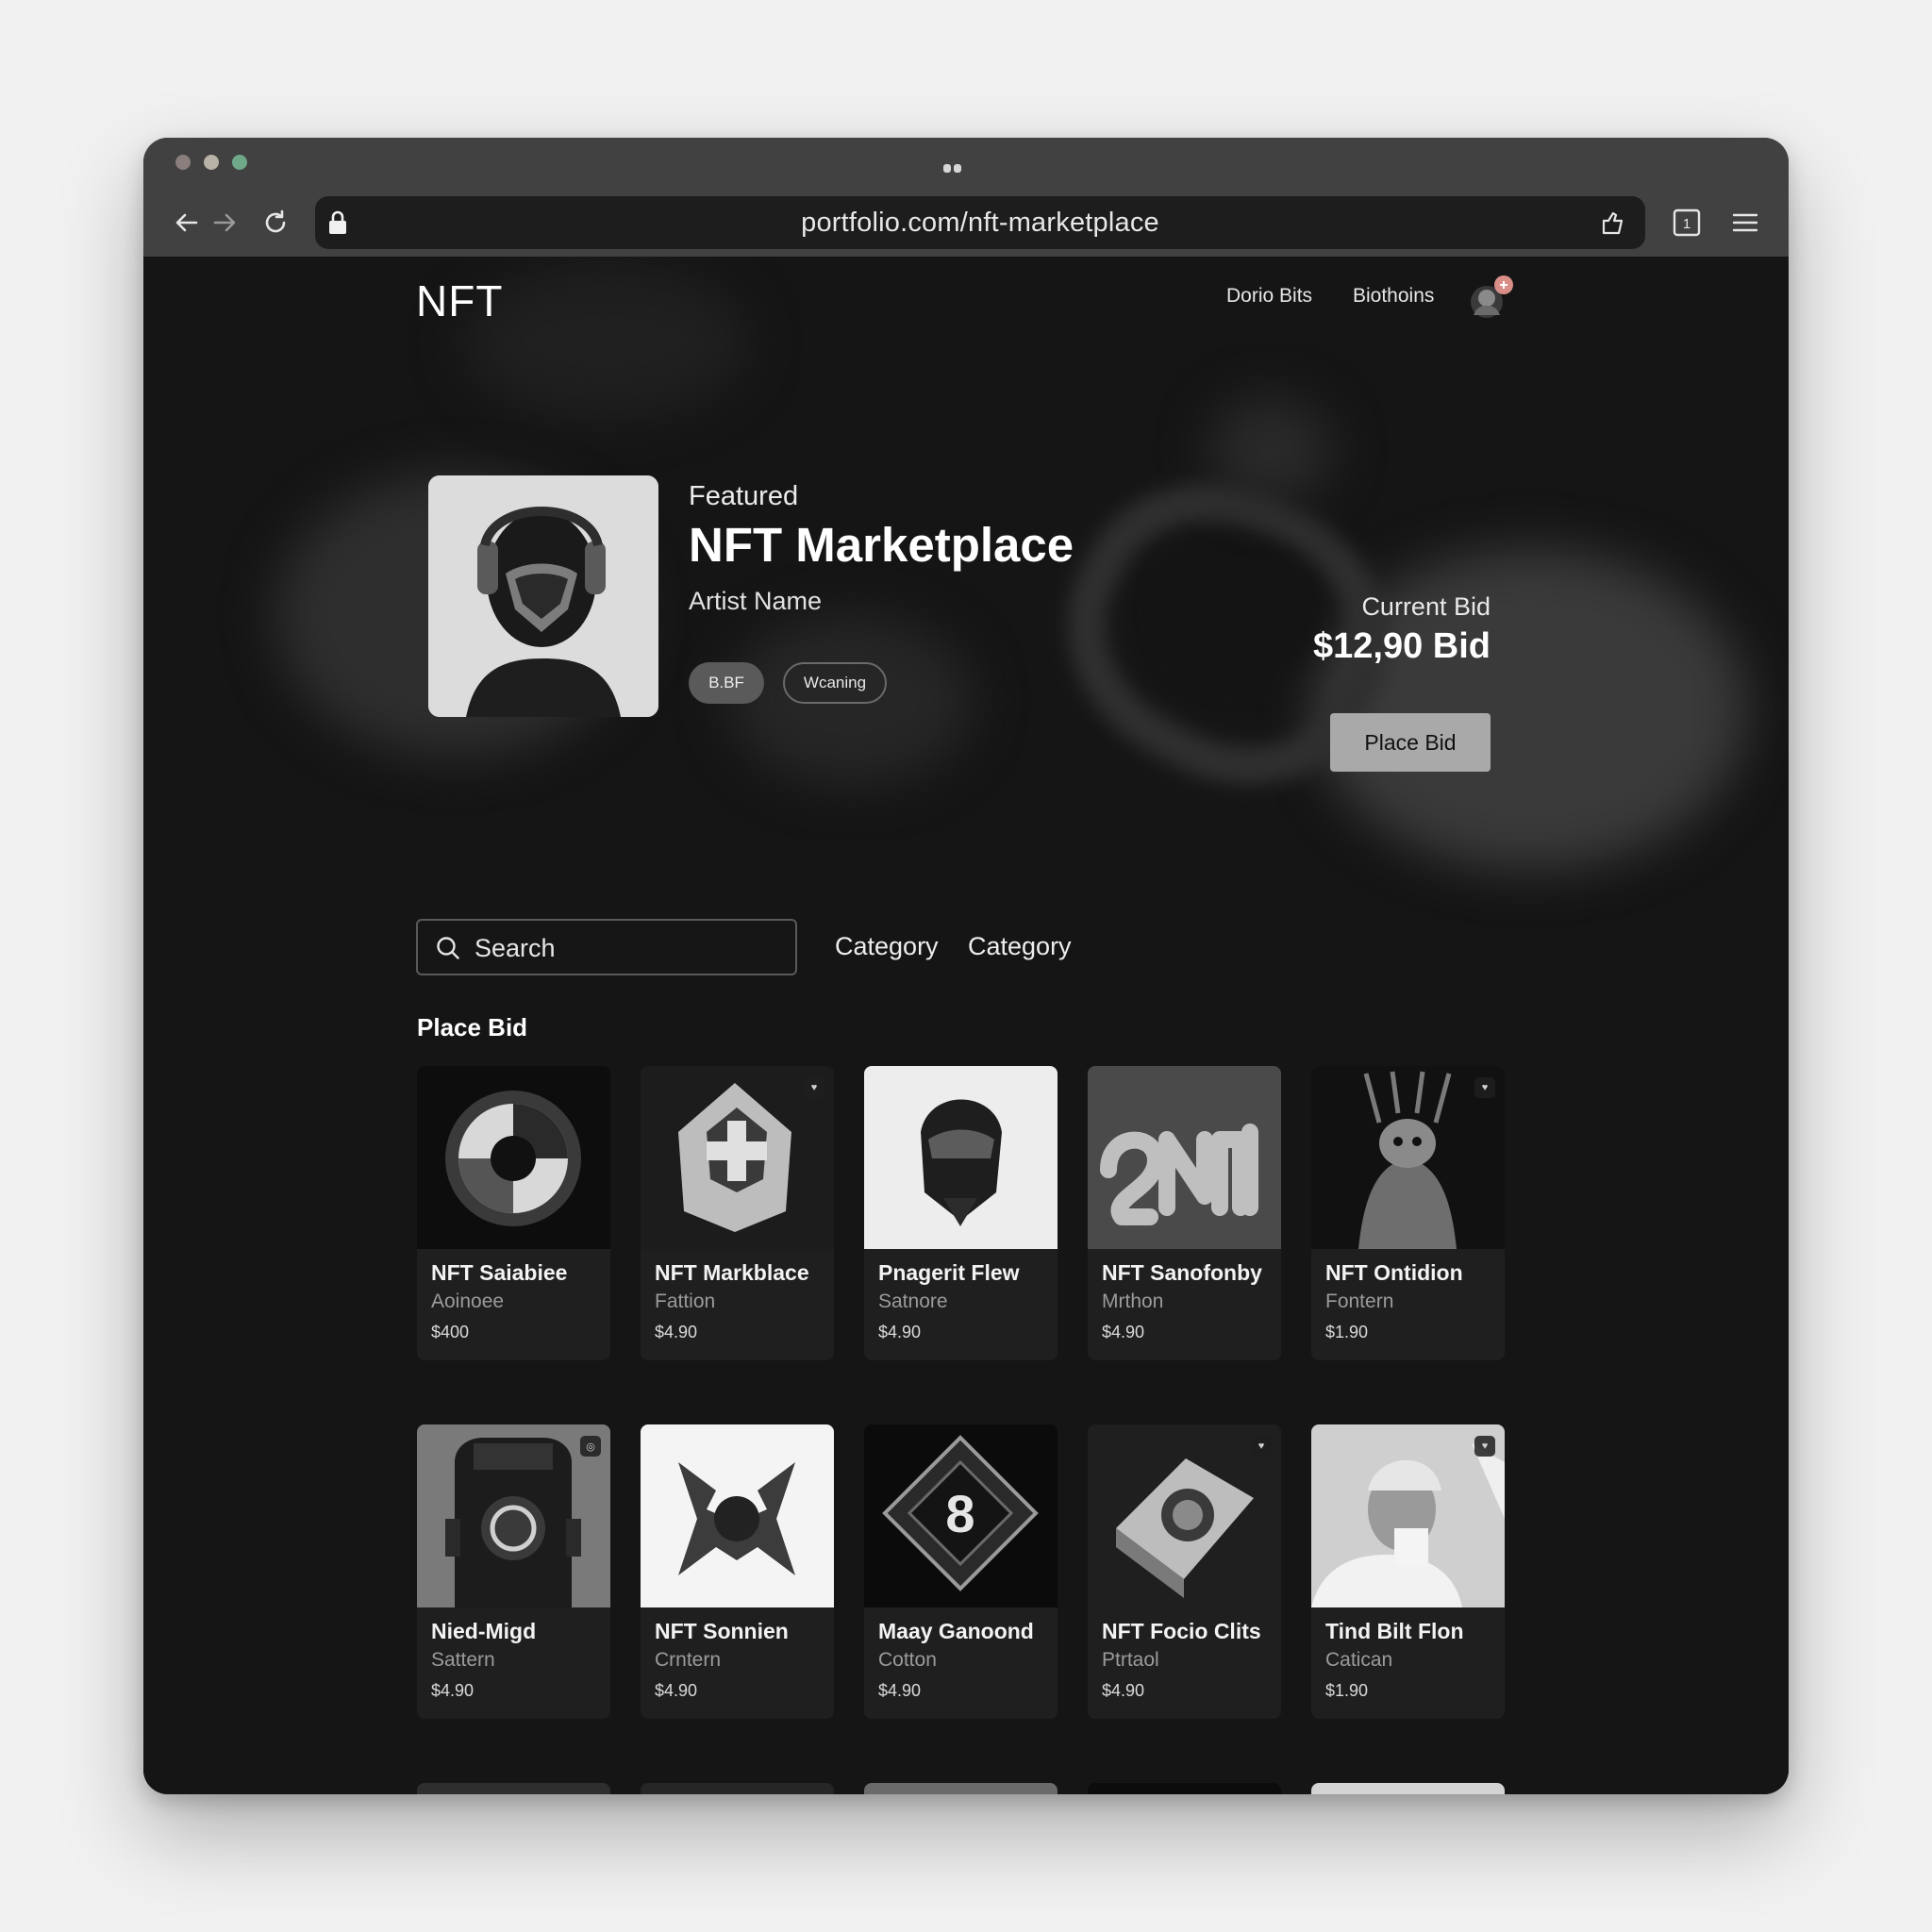 The image size is (1932, 1932). What do you see at coordinates (686, 1302) in the screenshot?
I see `nft-creator: Fattion` at bounding box center [686, 1302].